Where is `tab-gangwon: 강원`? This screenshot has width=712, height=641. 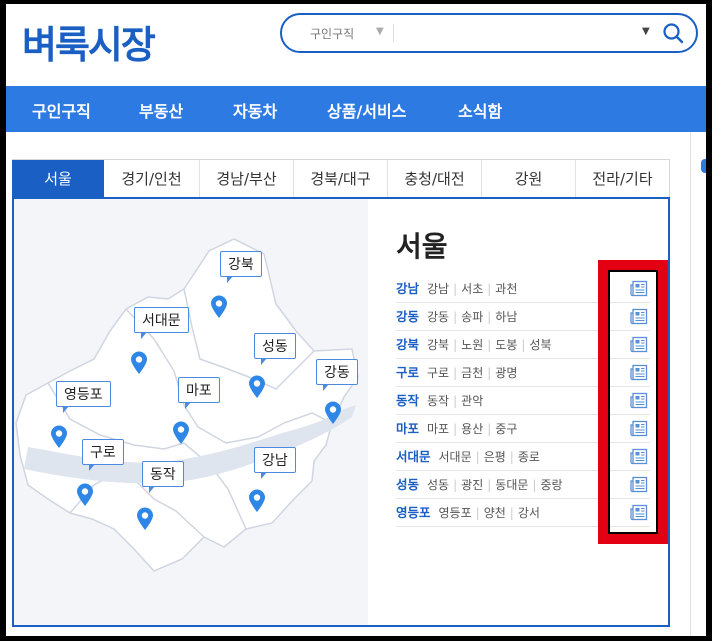 tab-gangwon: 강원 is located at coordinates (529, 179).